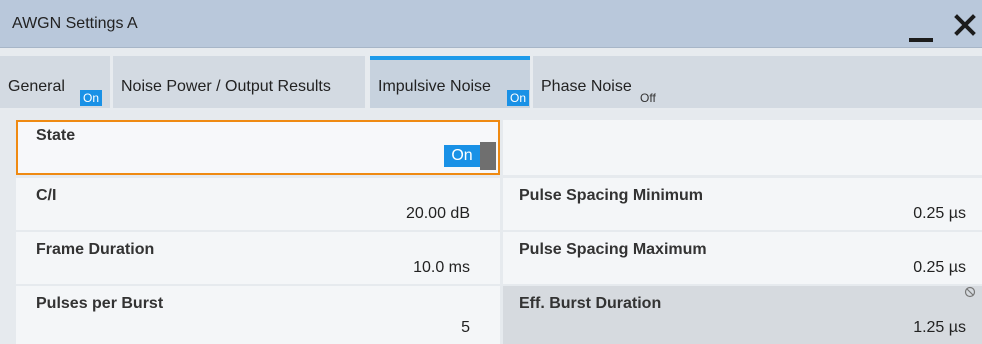 The height and width of the screenshot is (344, 982). Describe the element at coordinates (434, 86) in the screenshot. I see `tab-label: Impulsive Noise` at that location.